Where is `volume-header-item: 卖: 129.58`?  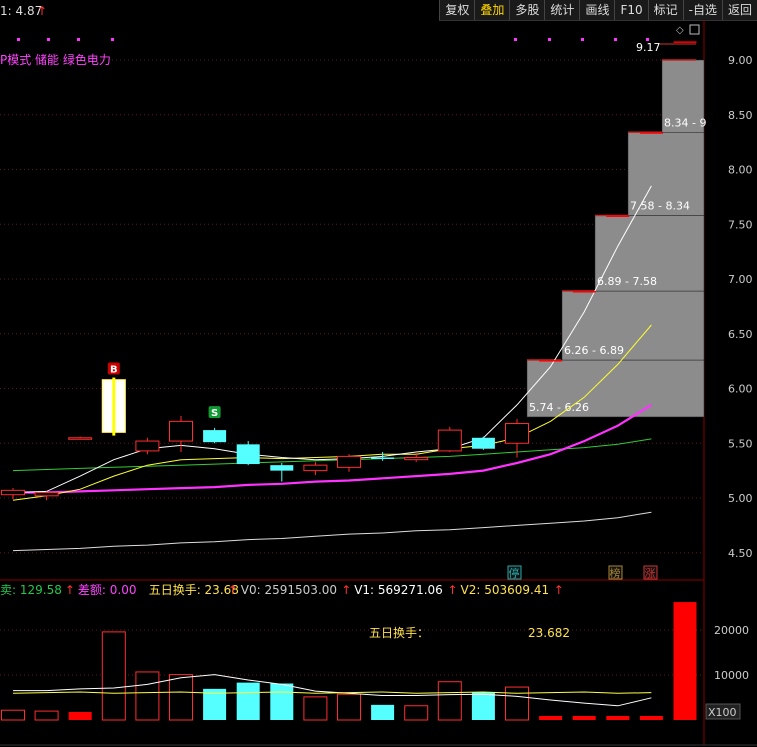 volume-header-item: 卖: 129.58 is located at coordinates (31, 590).